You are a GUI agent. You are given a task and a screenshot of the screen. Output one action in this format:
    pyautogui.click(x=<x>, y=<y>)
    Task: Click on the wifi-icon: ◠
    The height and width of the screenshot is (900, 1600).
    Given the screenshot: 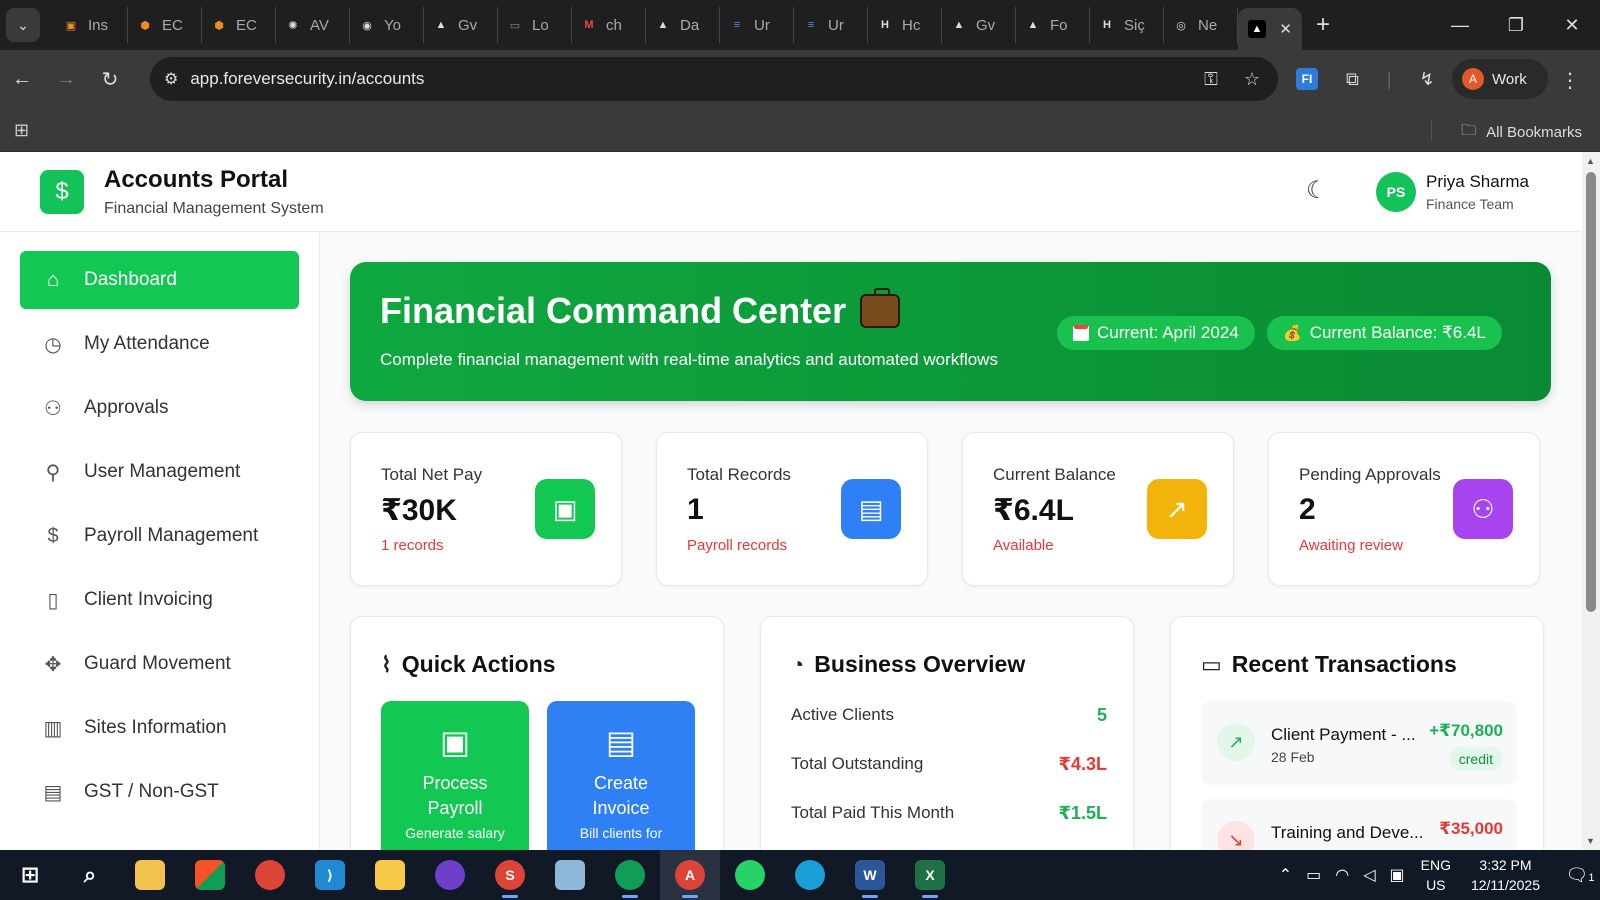 What is the action you would take?
    pyautogui.click(x=1342, y=875)
    